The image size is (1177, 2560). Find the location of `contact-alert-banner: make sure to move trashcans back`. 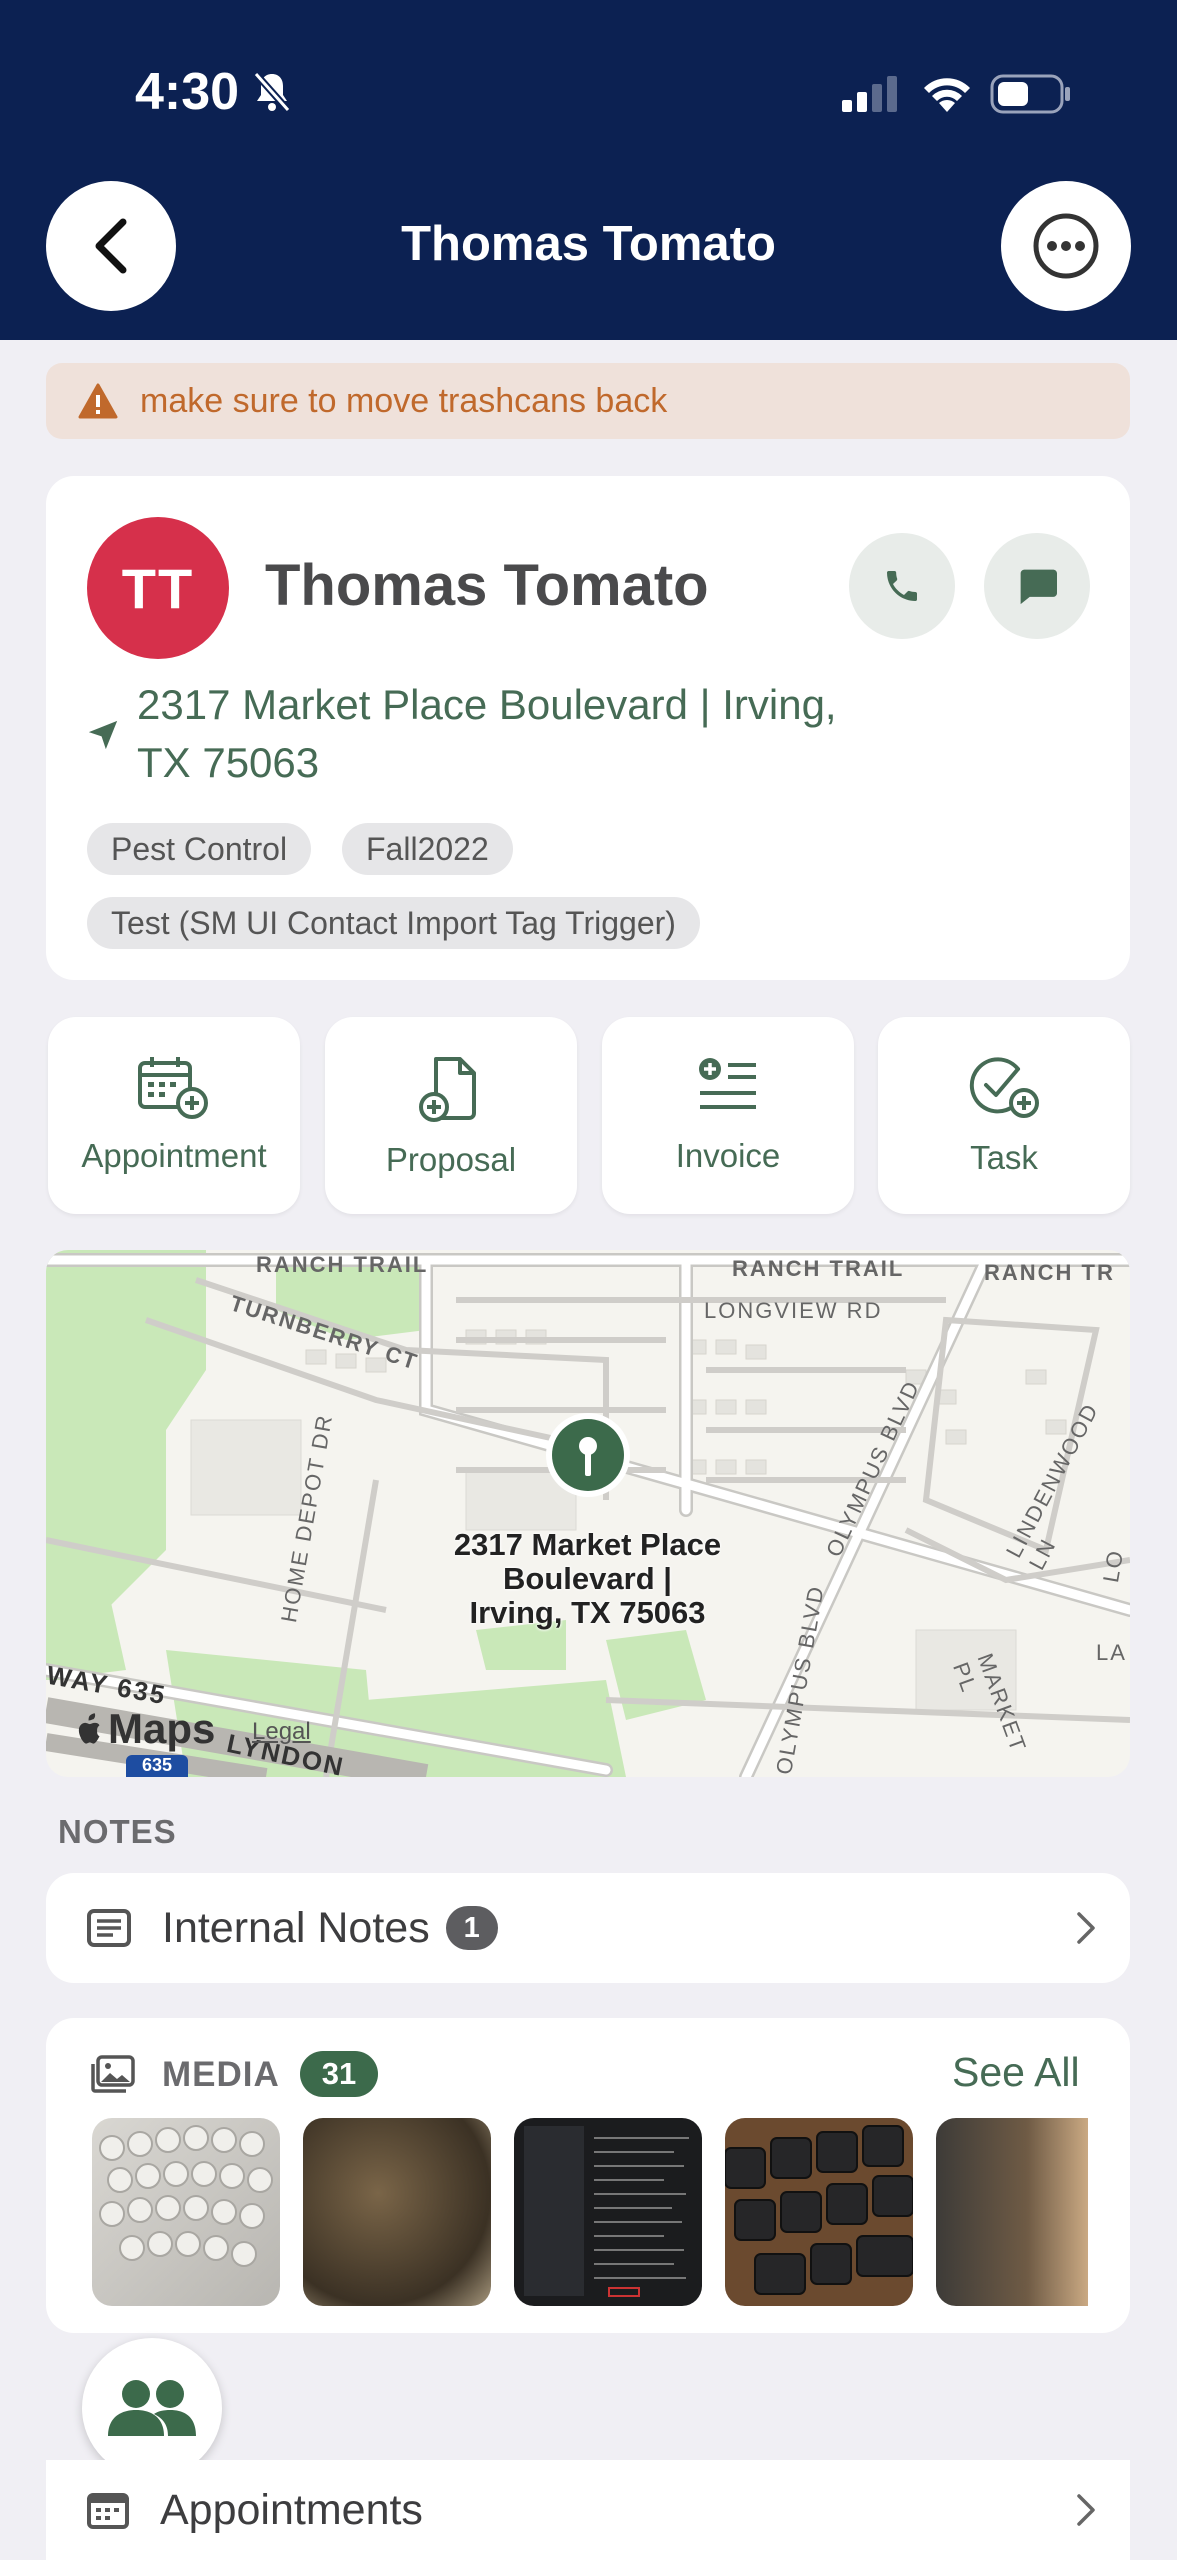

contact-alert-banner: make sure to move trashcans back is located at coordinates (588, 401).